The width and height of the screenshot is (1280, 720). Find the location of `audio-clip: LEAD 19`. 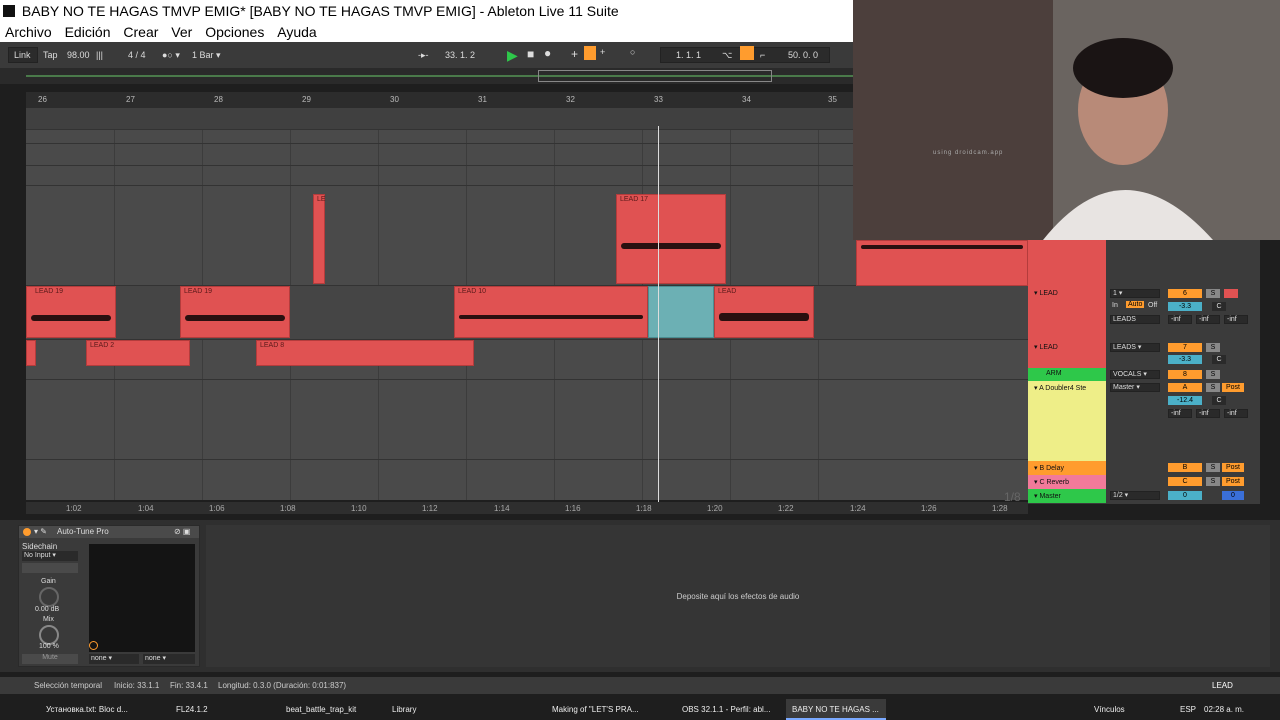

audio-clip: LEAD 19 is located at coordinates (71, 312).